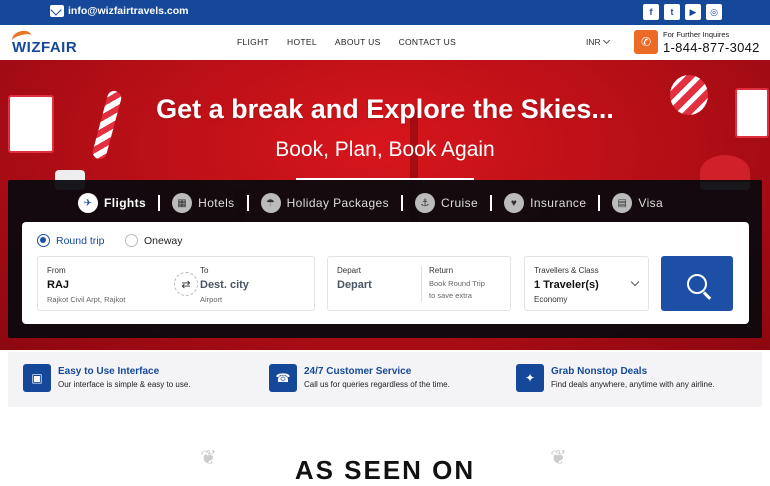  What do you see at coordinates (385, 12) in the screenshot?
I see `top-bar: info@wizfairtravels.com f t ▶ ◎` at bounding box center [385, 12].